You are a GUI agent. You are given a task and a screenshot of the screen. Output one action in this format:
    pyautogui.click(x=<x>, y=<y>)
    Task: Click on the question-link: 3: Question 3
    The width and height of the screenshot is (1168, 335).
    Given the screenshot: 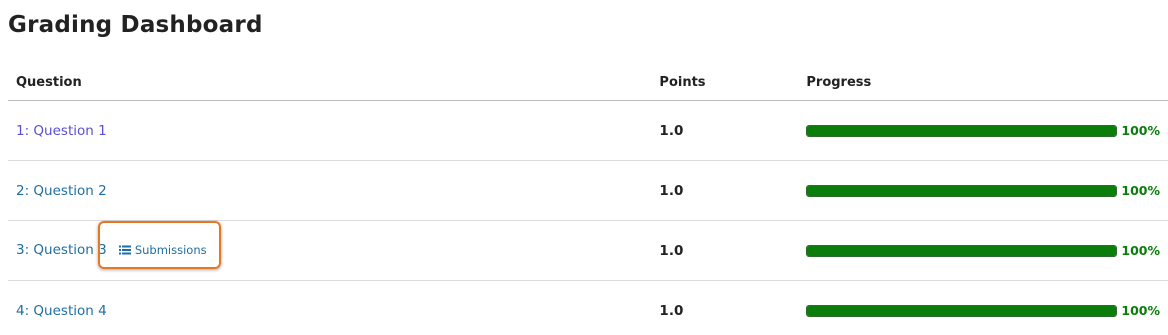 What is the action you would take?
    pyautogui.click(x=61, y=250)
    